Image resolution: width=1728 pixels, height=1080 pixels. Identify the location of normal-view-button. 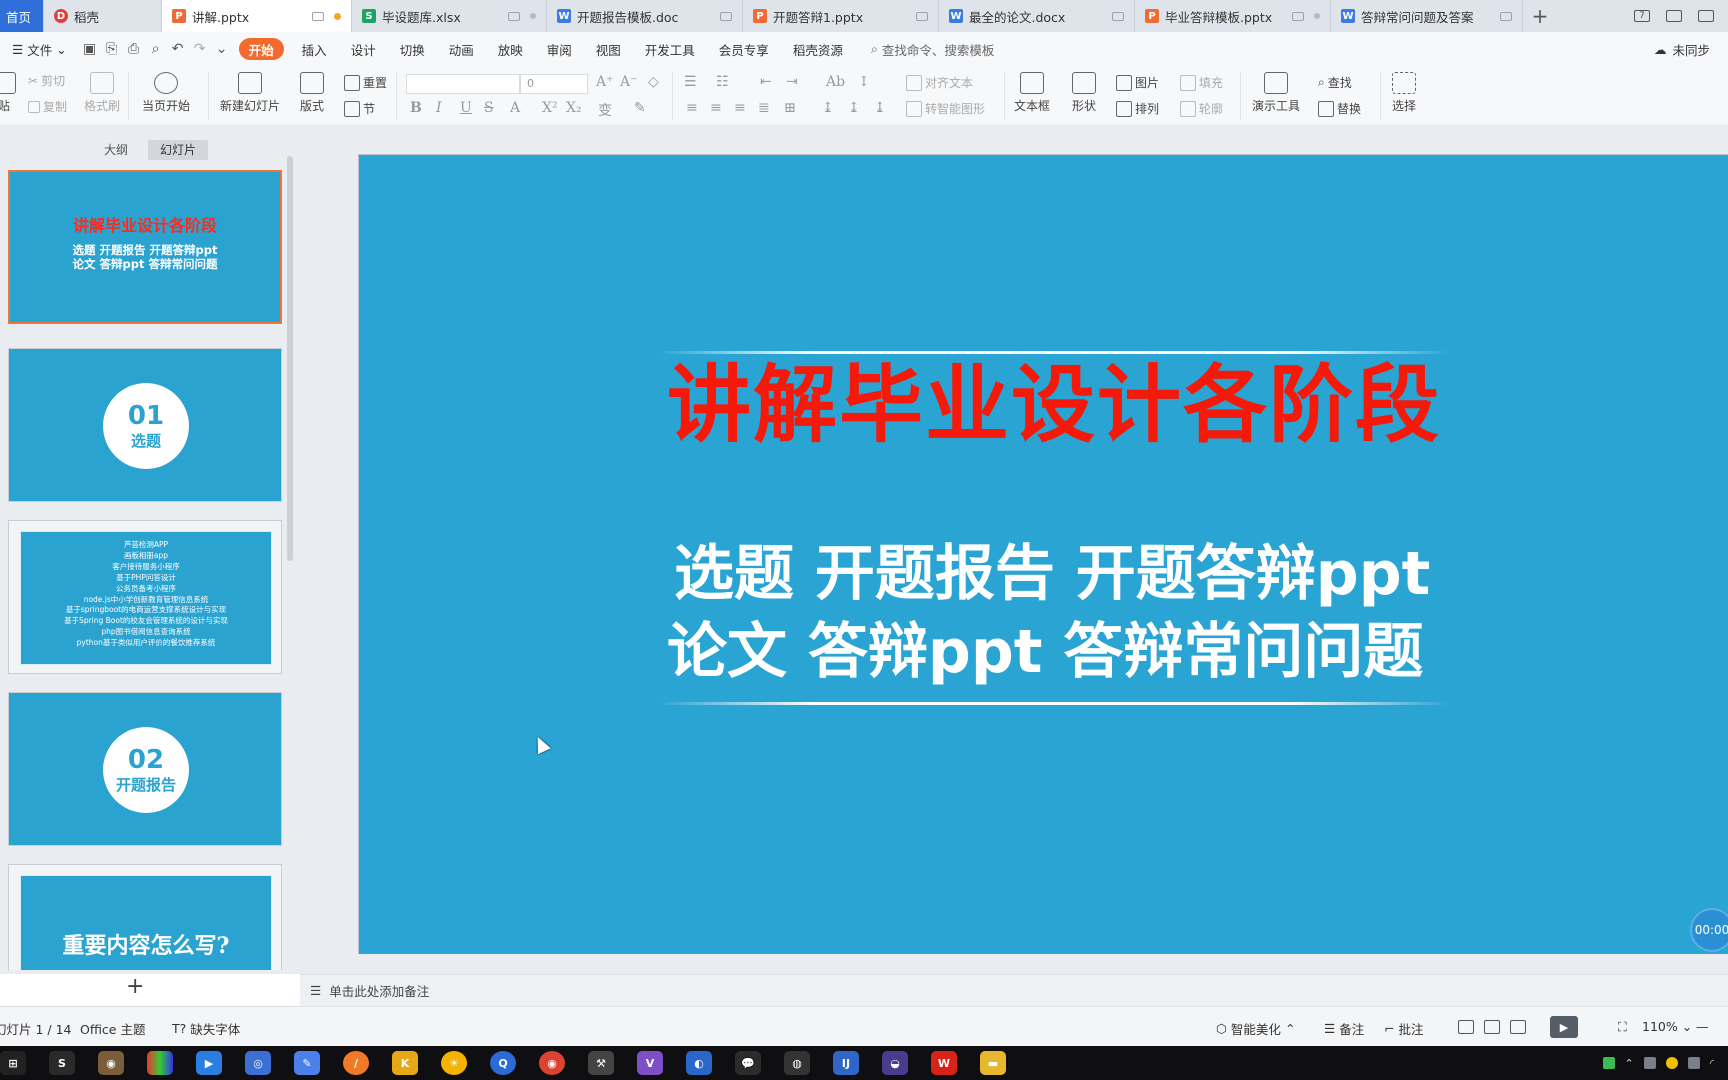
(1466, 1027).